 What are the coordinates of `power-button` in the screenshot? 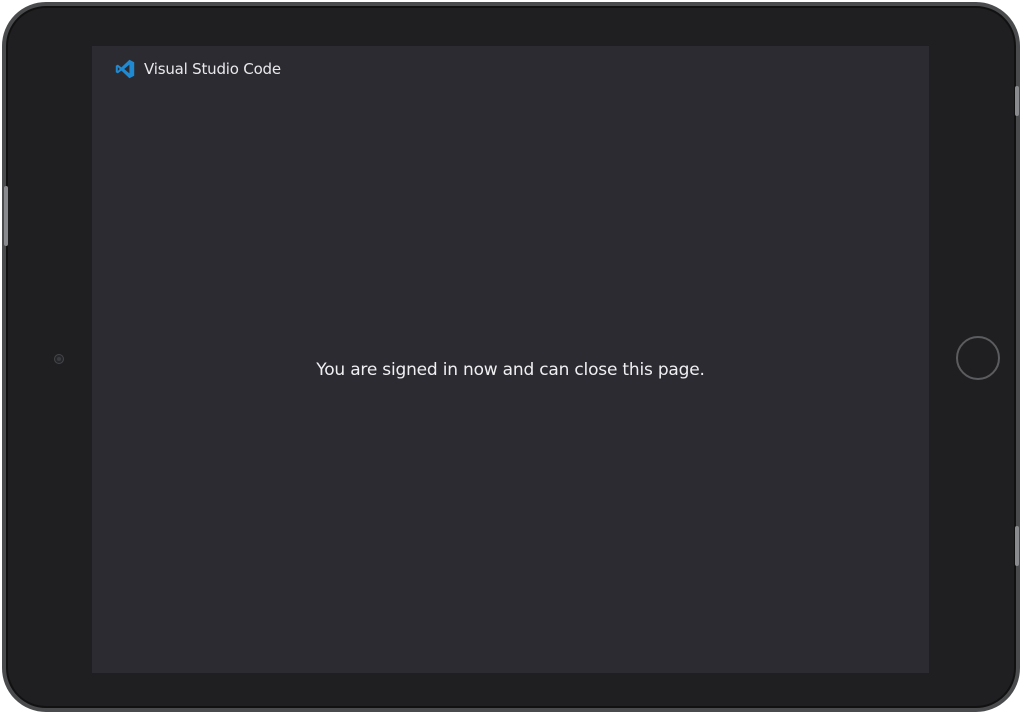 It's located at (1017, 101).